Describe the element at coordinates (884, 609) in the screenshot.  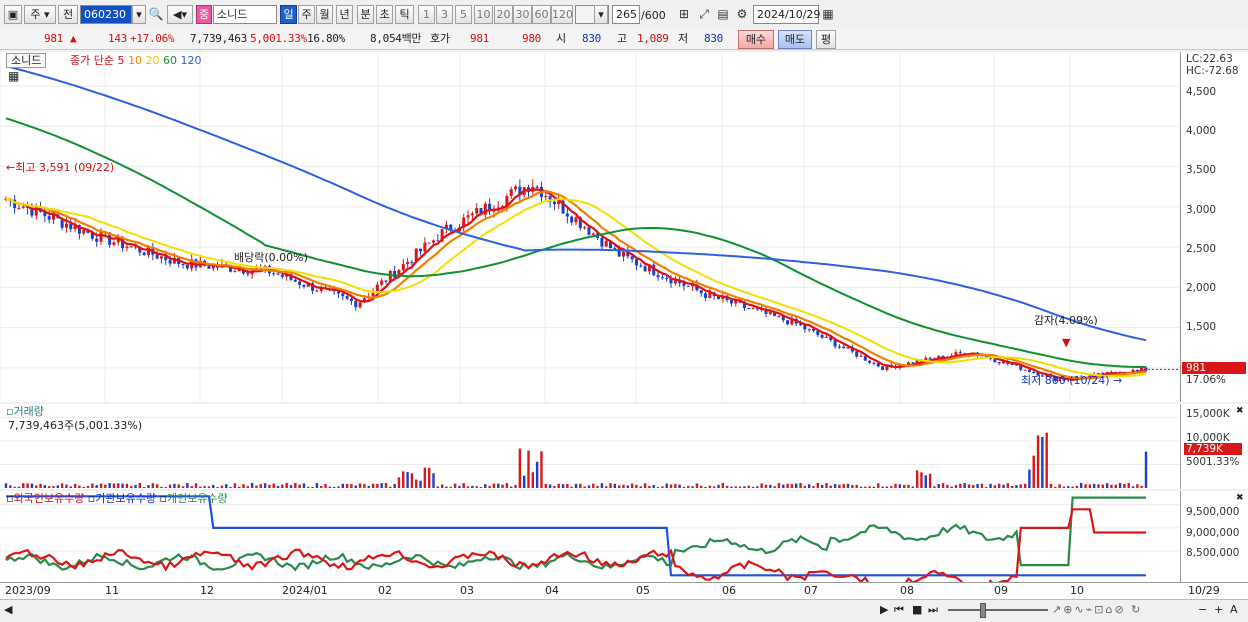
I see `scroll-right-icon: ▶` at that location.